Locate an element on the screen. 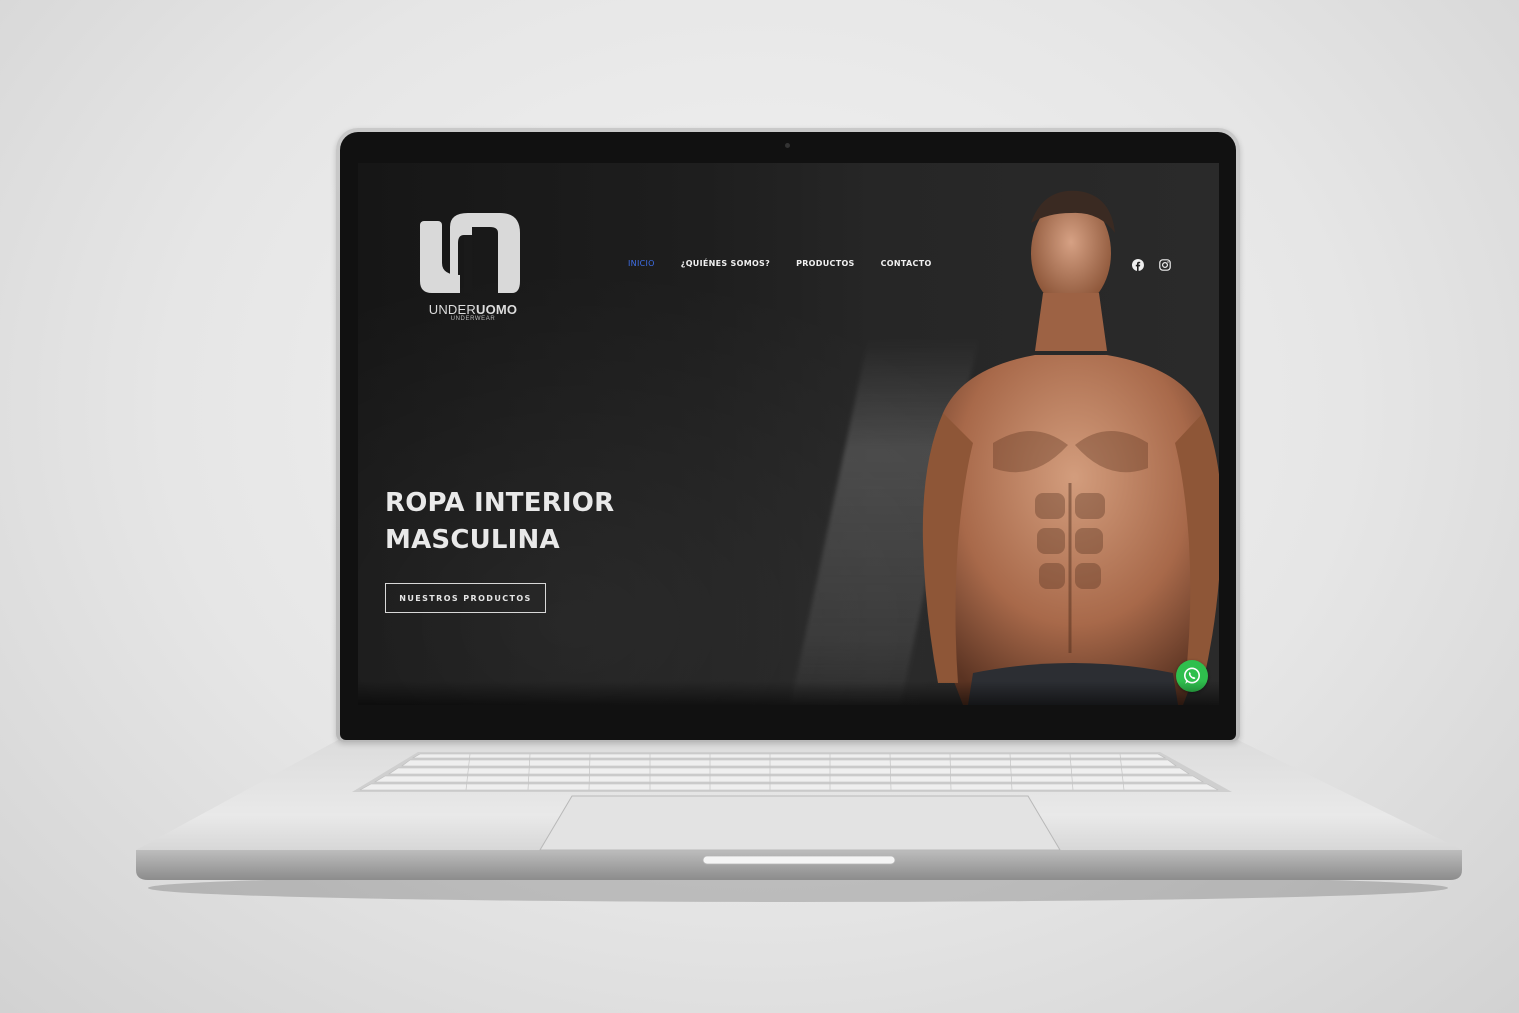 This screenshot has height=1013, width=1519. hero-title-line-1: ROPA INTERIOR is located at coordinates (500, 503).